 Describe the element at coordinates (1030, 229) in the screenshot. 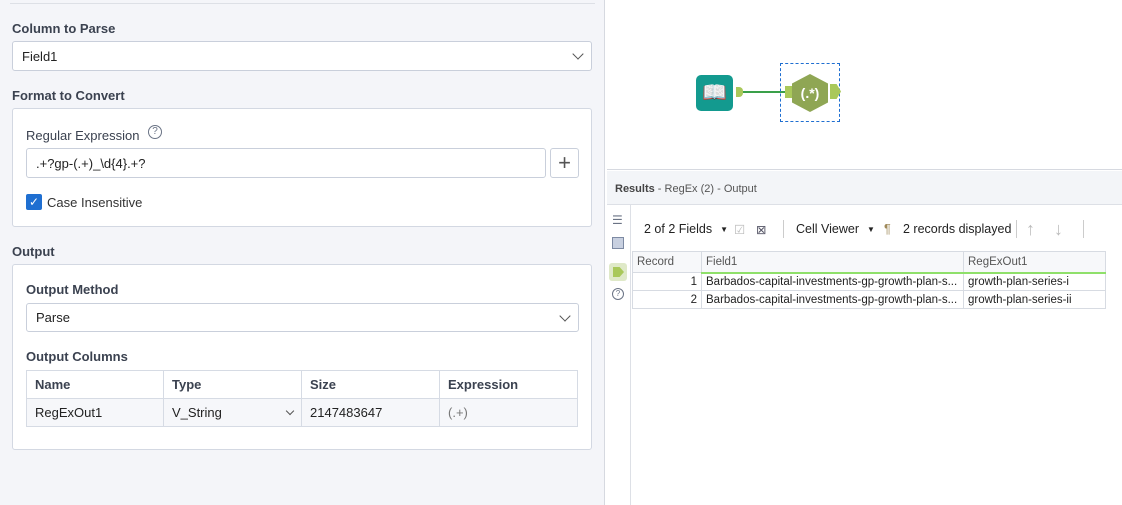

I see `arrow-up-icon: ↑` at that location.